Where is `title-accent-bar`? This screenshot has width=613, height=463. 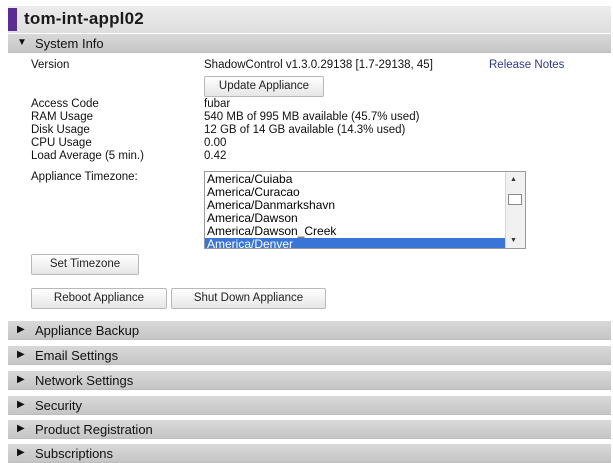 title-accent-bar is located at coordinates (12, 19).